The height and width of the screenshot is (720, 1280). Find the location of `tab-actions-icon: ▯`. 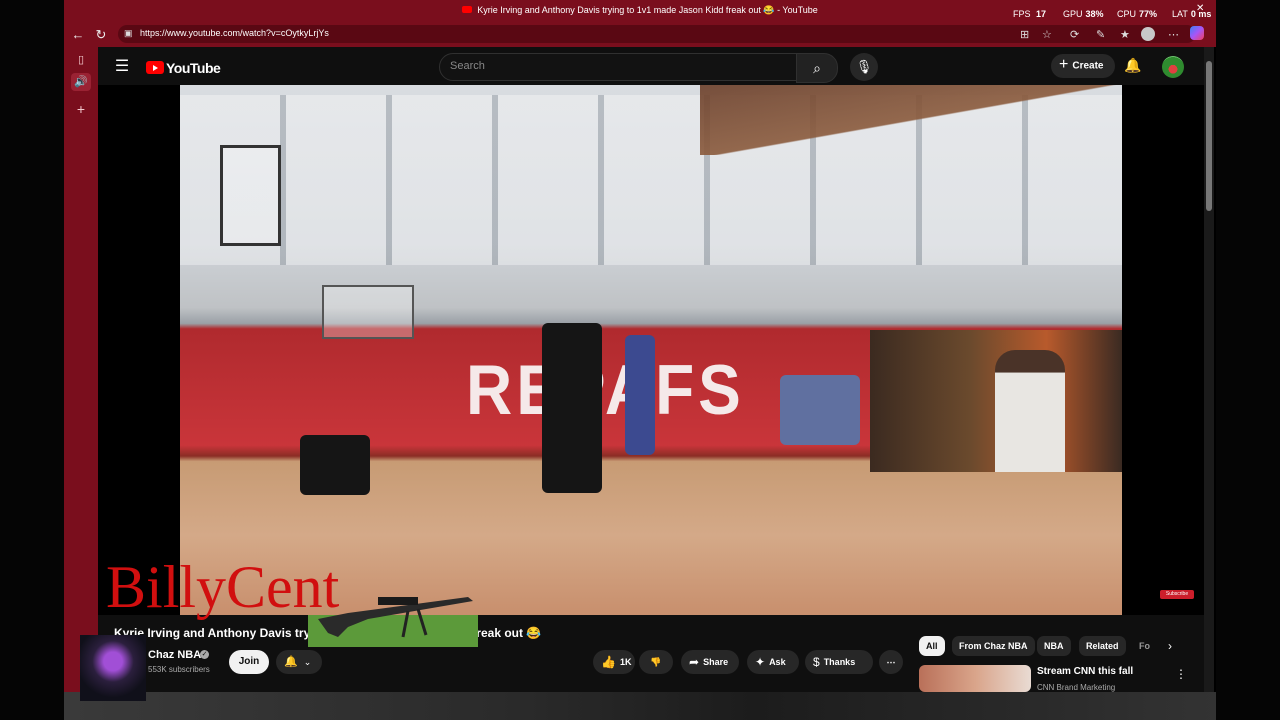

tab-actions-icon: ▯ is located at coordinates (81, 60).